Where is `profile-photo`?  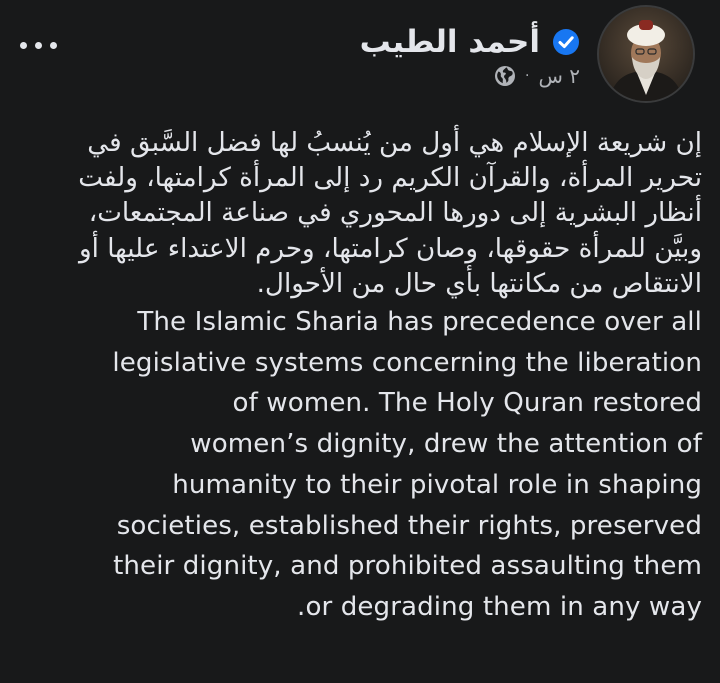
profile-photo is located at coordinates (646, 54).